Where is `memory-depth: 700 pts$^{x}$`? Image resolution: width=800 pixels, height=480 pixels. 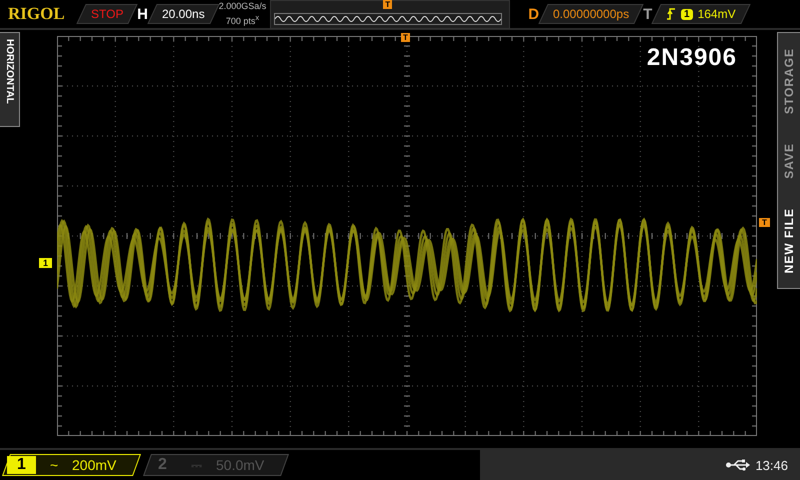
memory-depth: 700 pts$^{x}$ is located at coordinates (243, 19).